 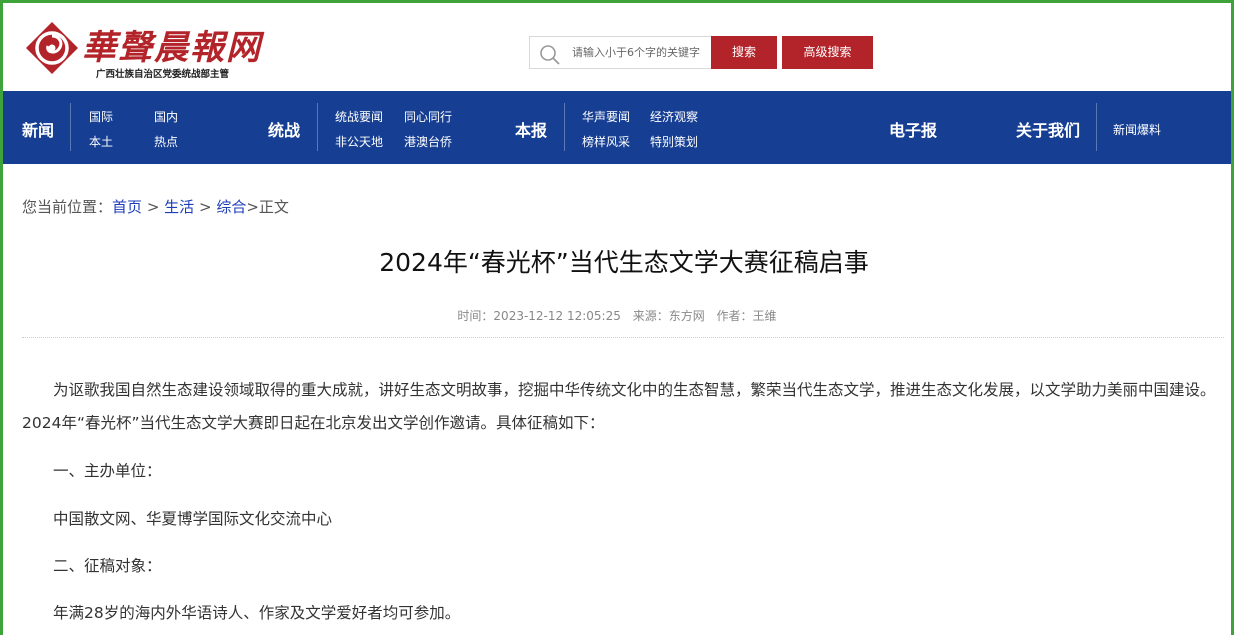 I want to click on nav-link-domestic: 国内, so click(x=166, y=116).